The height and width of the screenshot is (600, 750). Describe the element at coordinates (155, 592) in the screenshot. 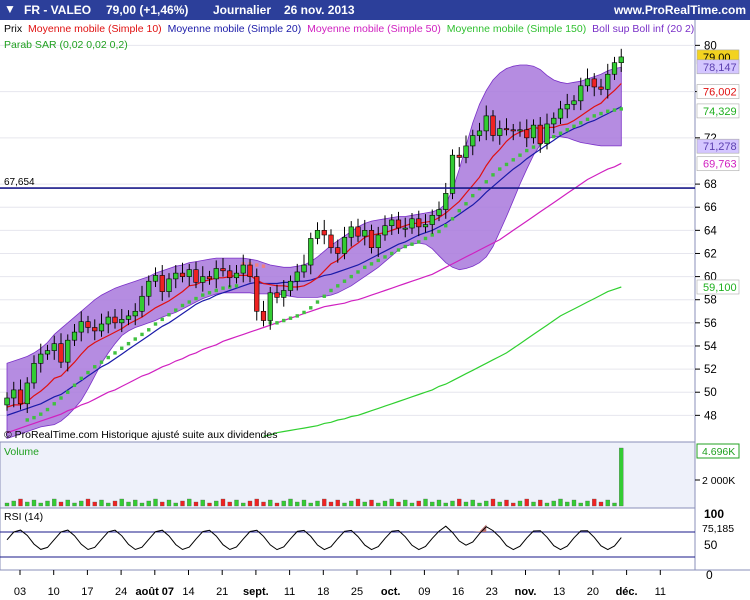

I see `x-tick-label: août 07` at that location.